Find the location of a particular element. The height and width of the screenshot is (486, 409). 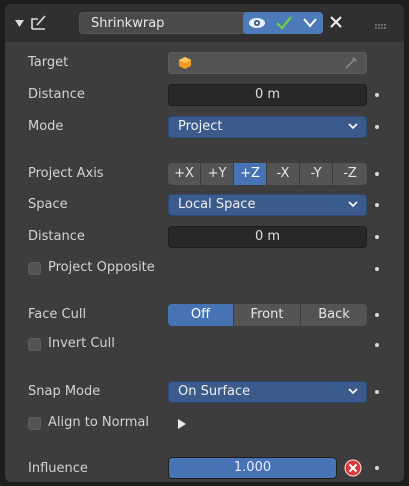

target-object-field is located at coordinates (267, 63).